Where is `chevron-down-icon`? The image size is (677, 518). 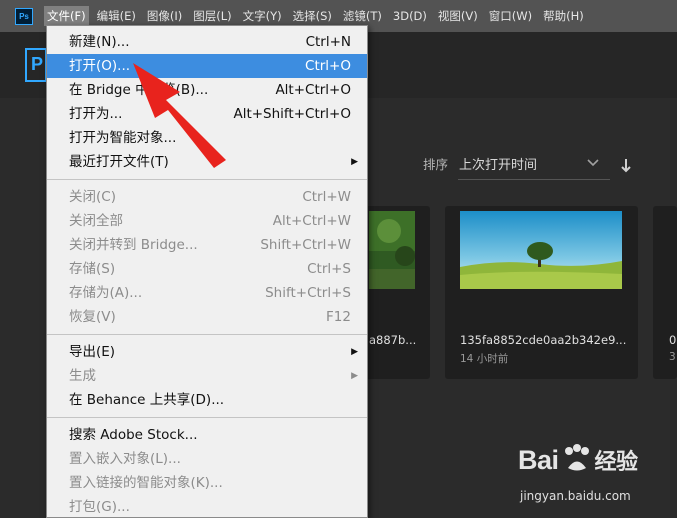 chevron-down-icon is located at coordinates (593, 163).